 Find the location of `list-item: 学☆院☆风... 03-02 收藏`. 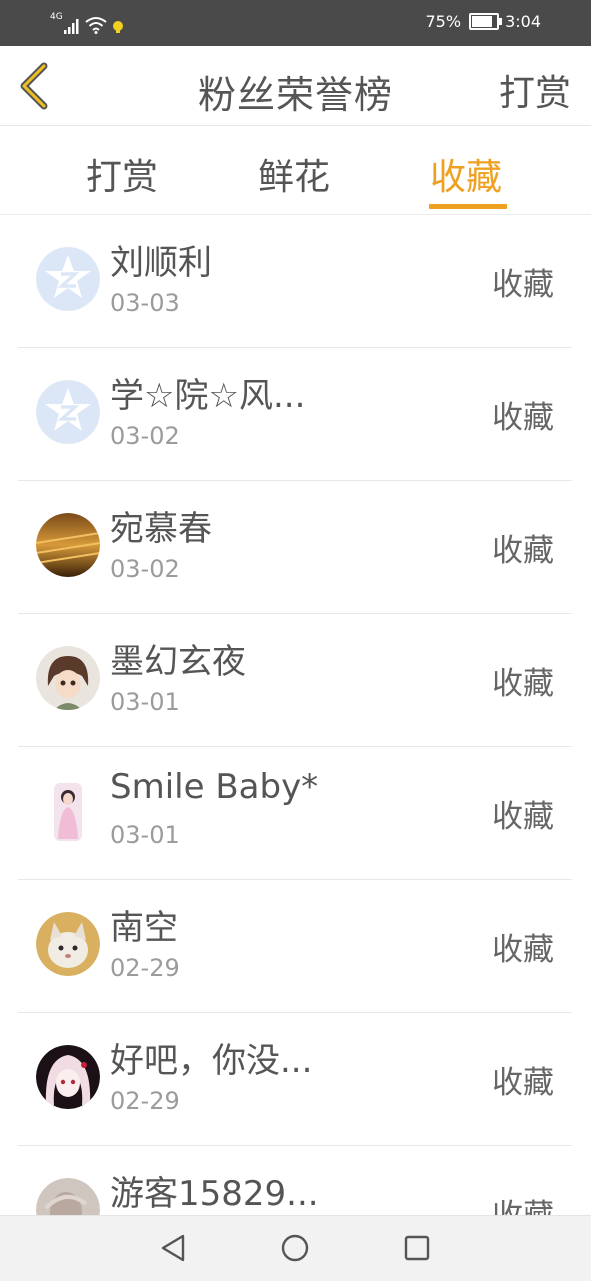

list-item: 学☆院☆风... 03-02 收藏 is located at coordinates (295, 414).